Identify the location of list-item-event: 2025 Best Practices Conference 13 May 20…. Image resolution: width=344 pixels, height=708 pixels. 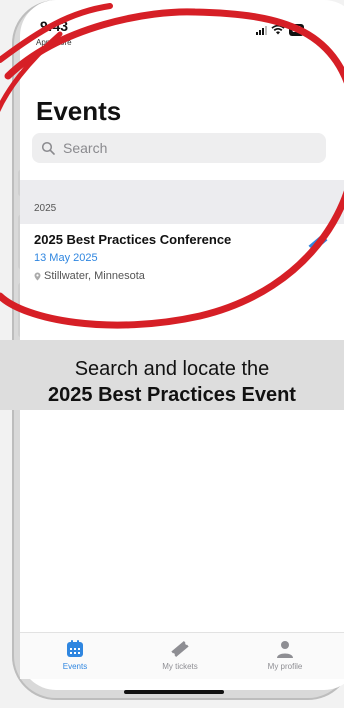
(184, 260).